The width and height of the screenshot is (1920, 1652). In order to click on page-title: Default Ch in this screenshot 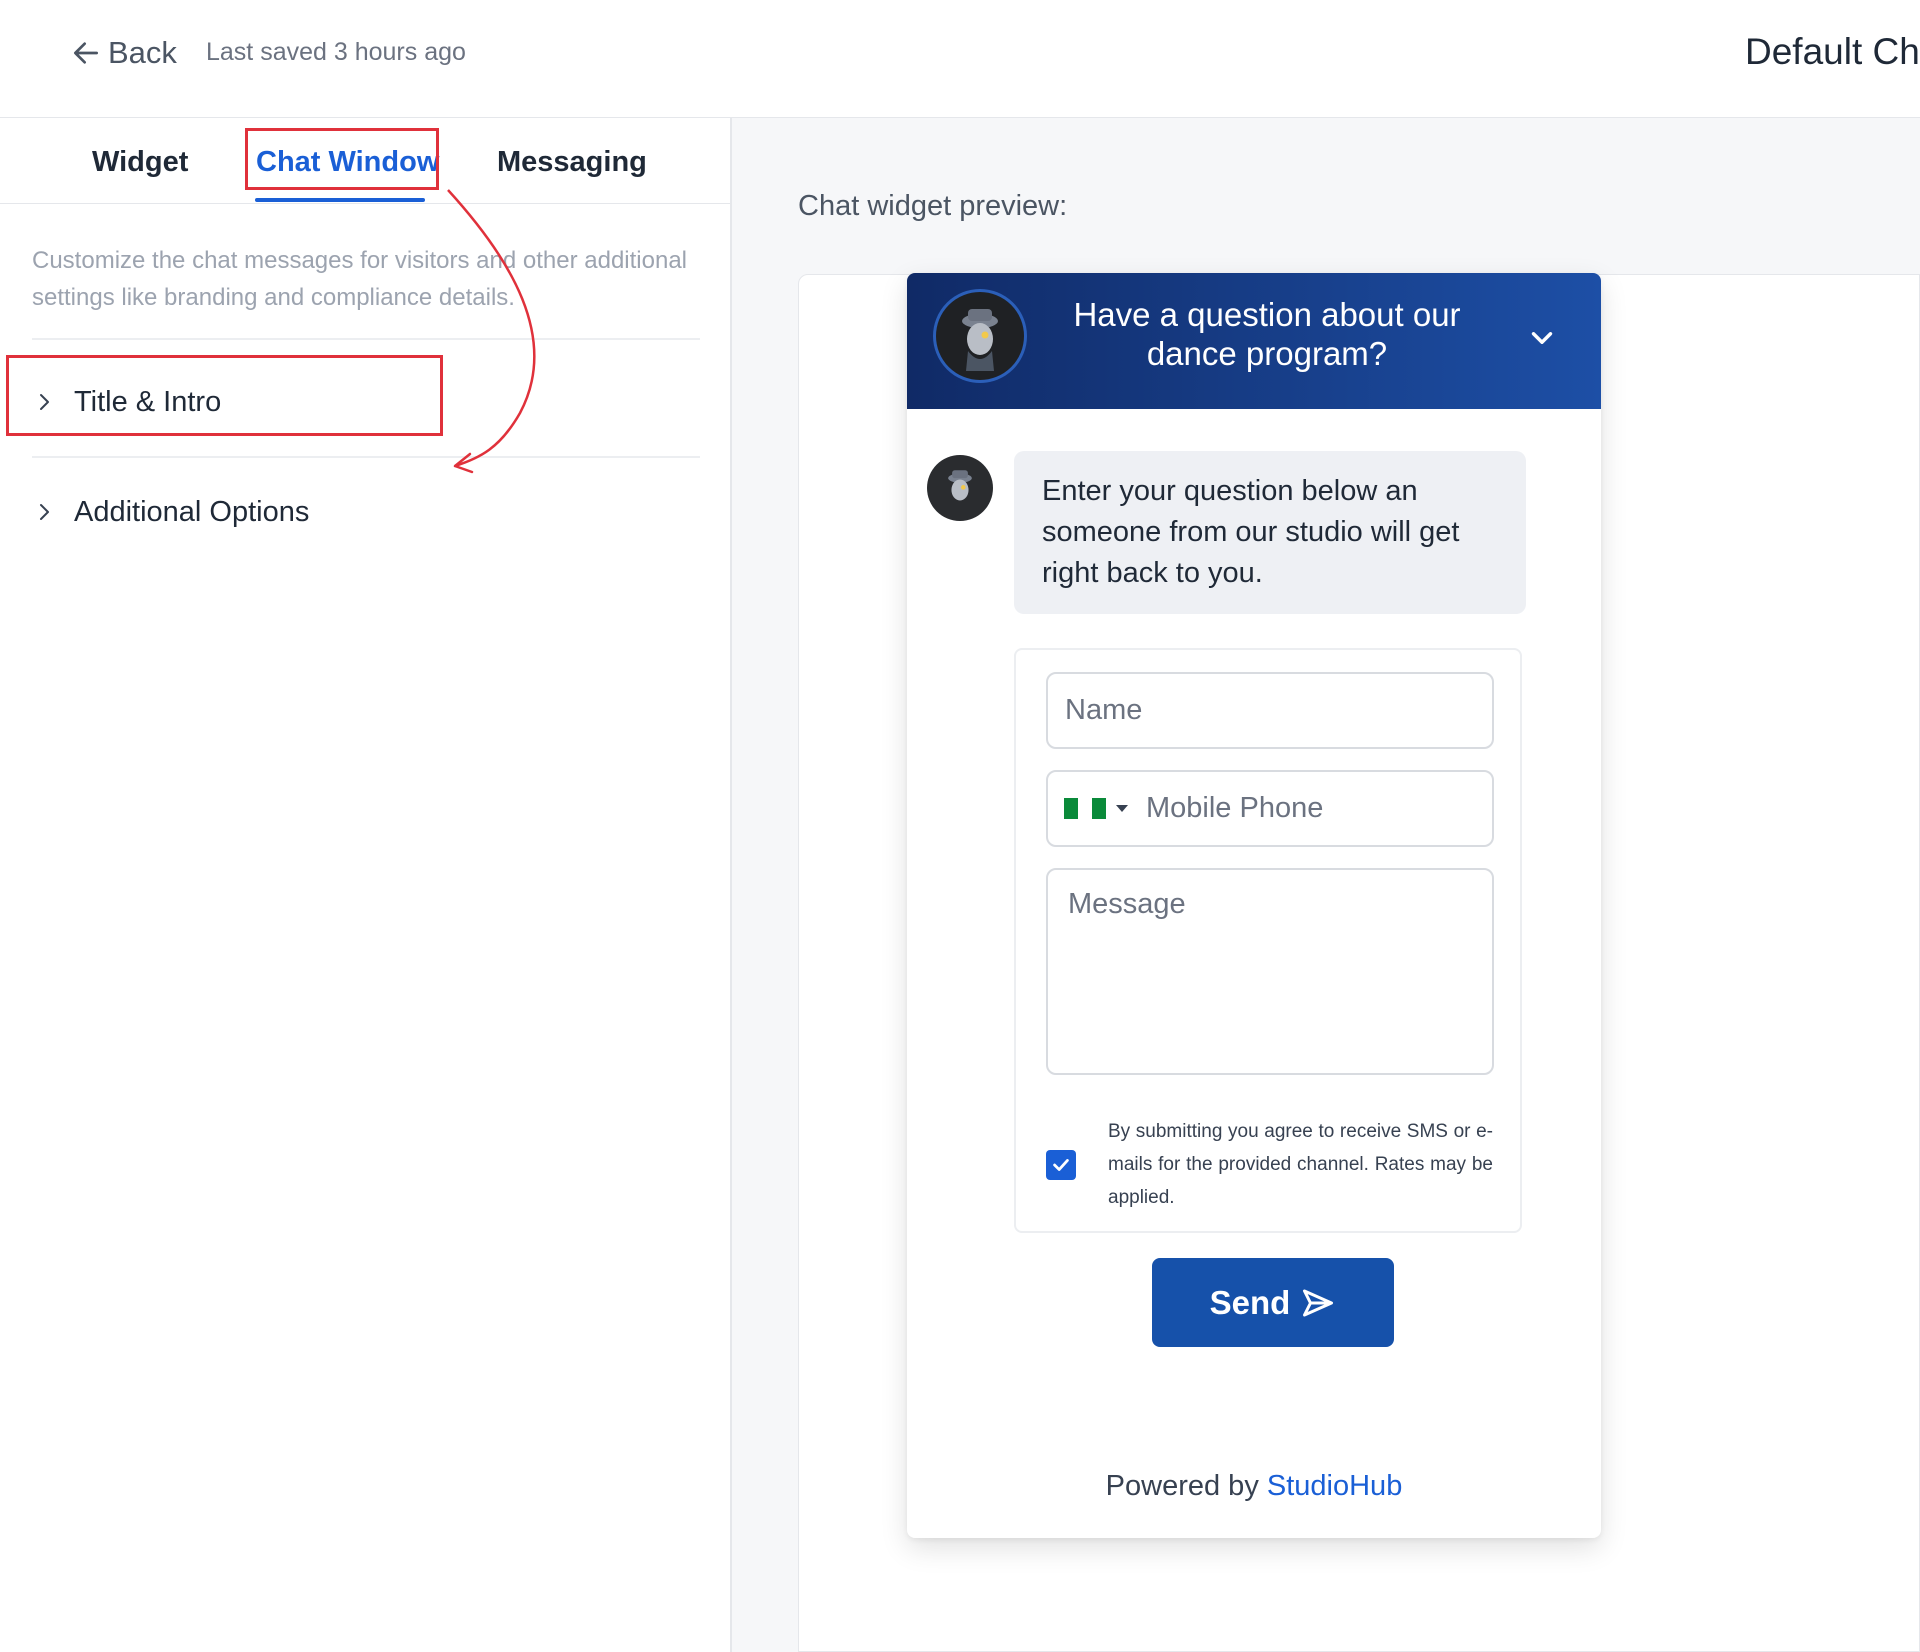, I will do `click(1832, 51)`.